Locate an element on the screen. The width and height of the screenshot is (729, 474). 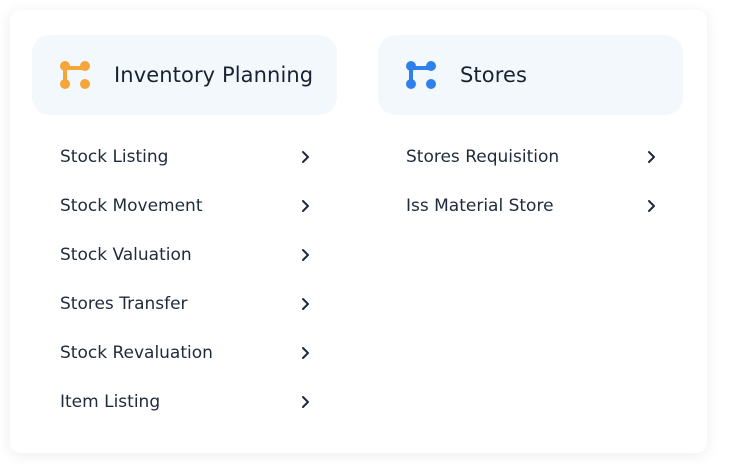
menu-item-stores-transfer: Stores Transfer is located at coordinates (184, 303).